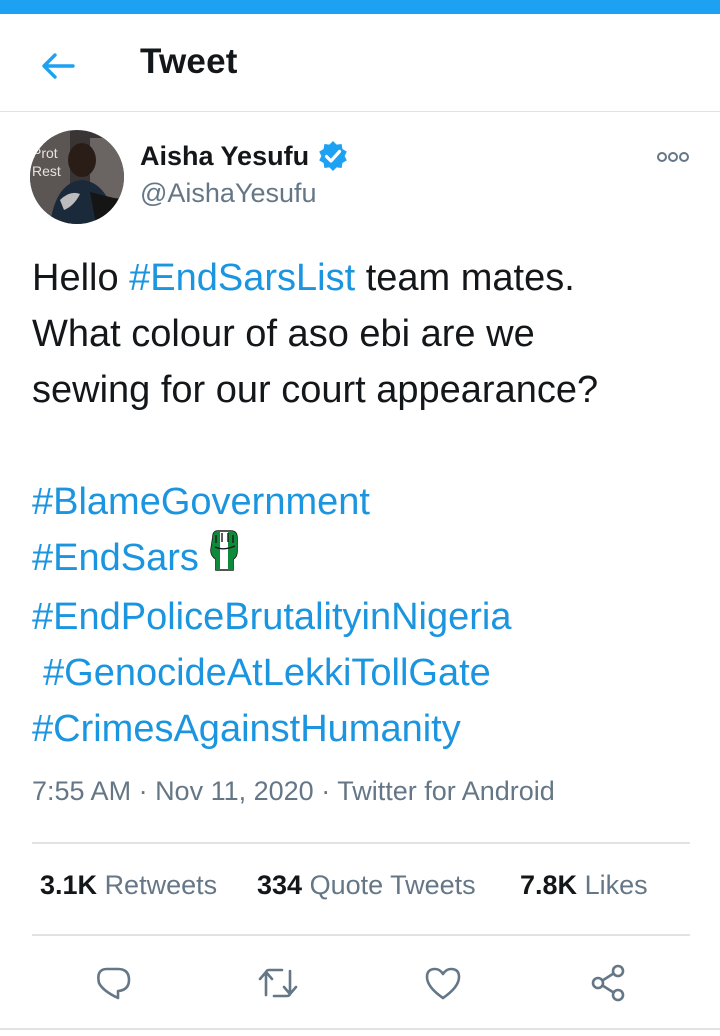 The height and width of the screenshot is (1036, 720). I want to click on retweets-count: 3.1K, so click(69, 885).